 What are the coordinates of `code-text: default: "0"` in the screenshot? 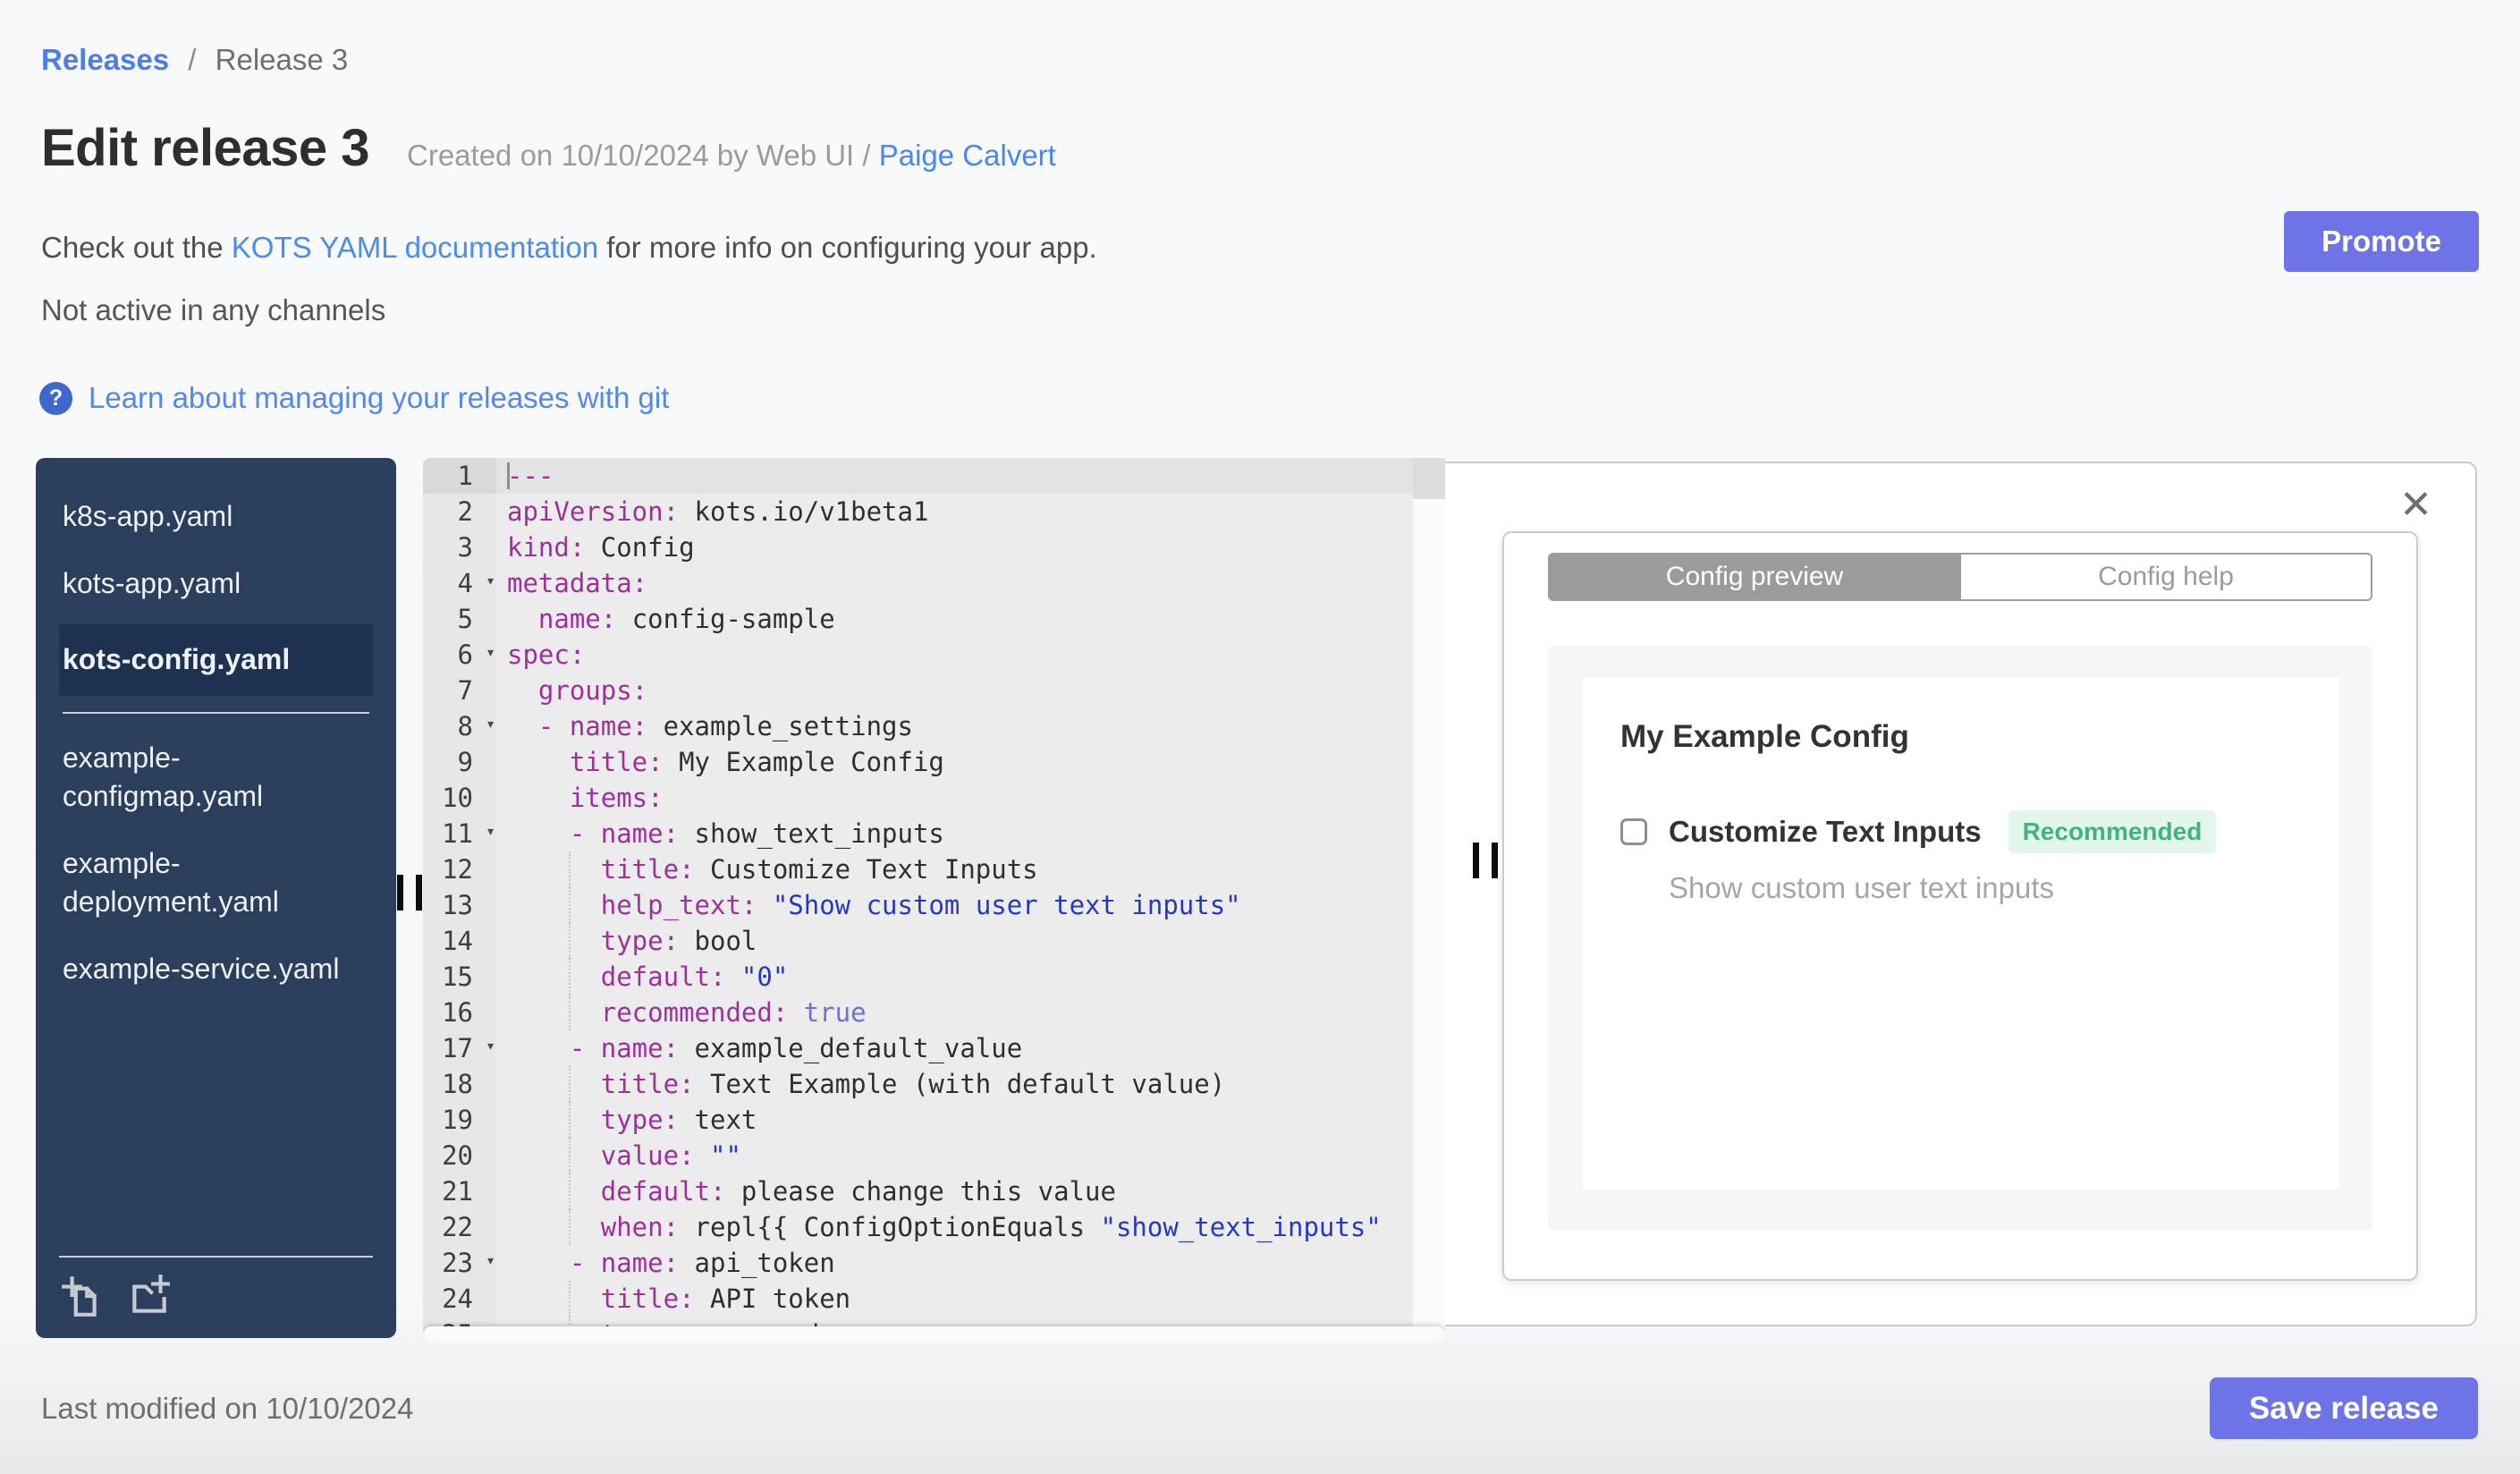 It's located at (970, 977).